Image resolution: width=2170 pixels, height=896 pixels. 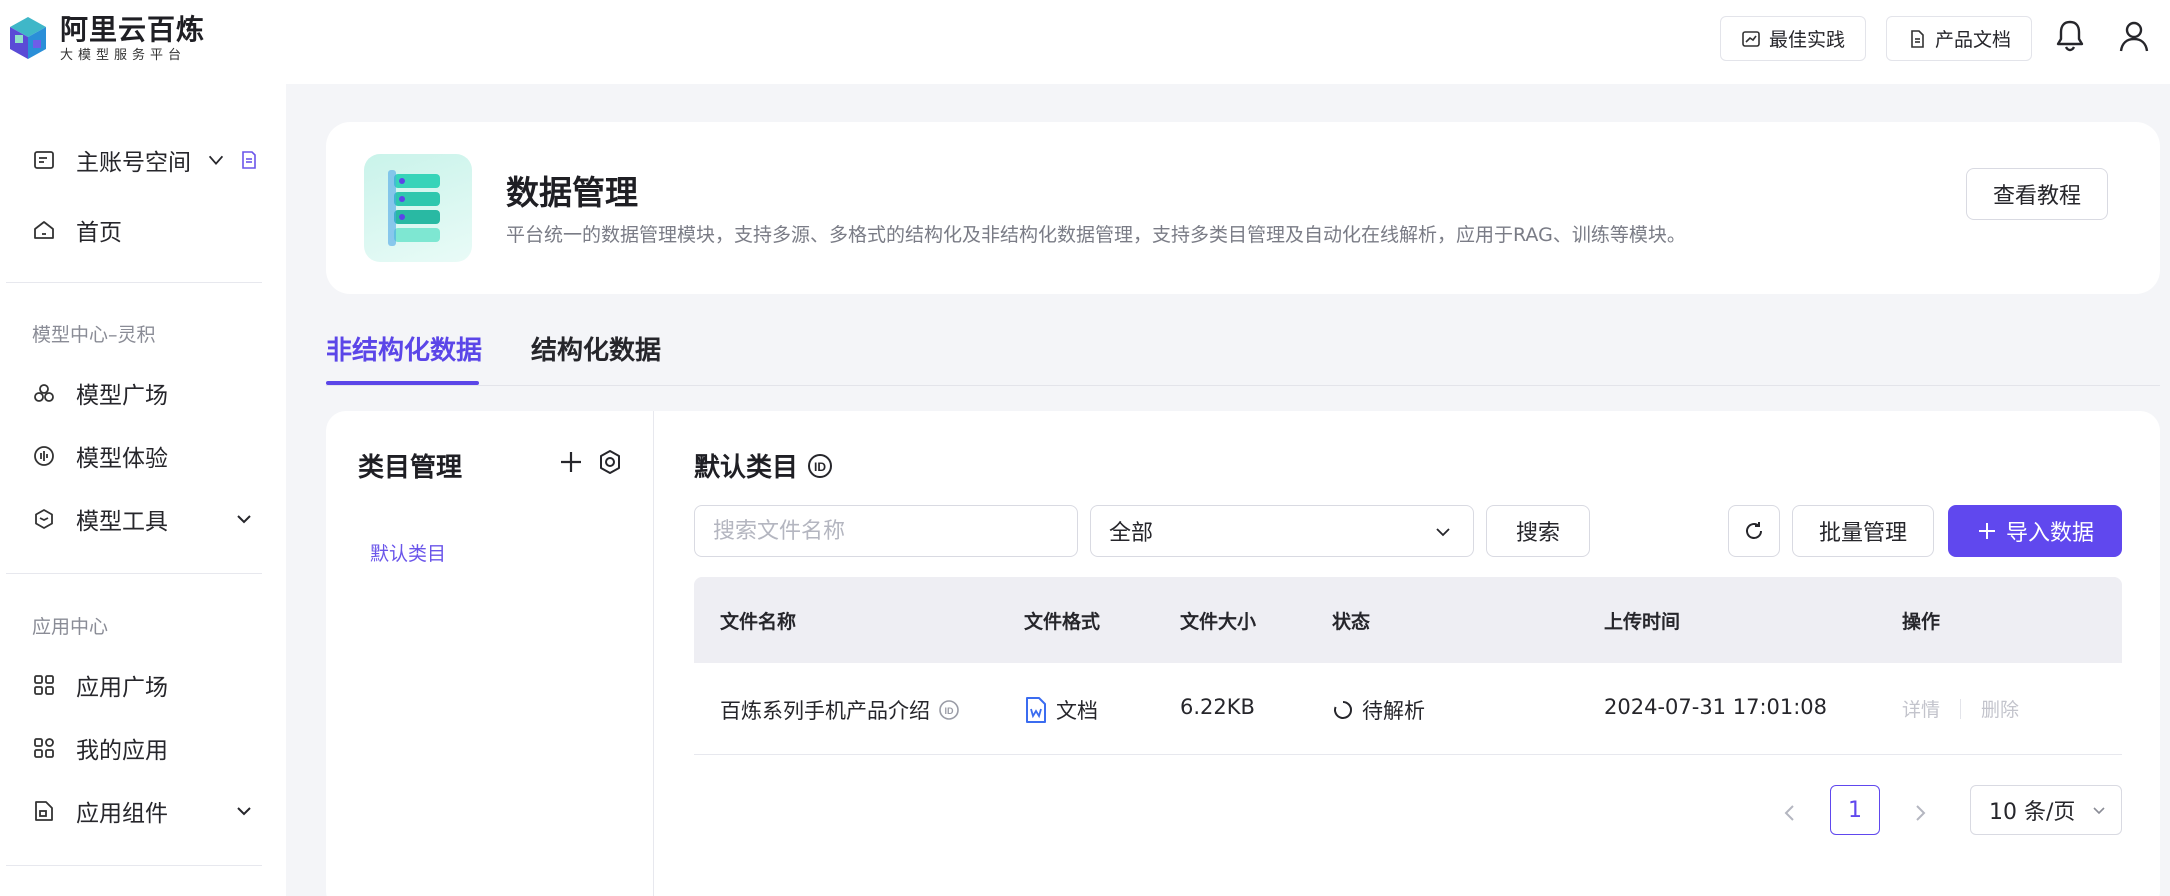 I want to click on document-icon, so click(x=1917, y=38).